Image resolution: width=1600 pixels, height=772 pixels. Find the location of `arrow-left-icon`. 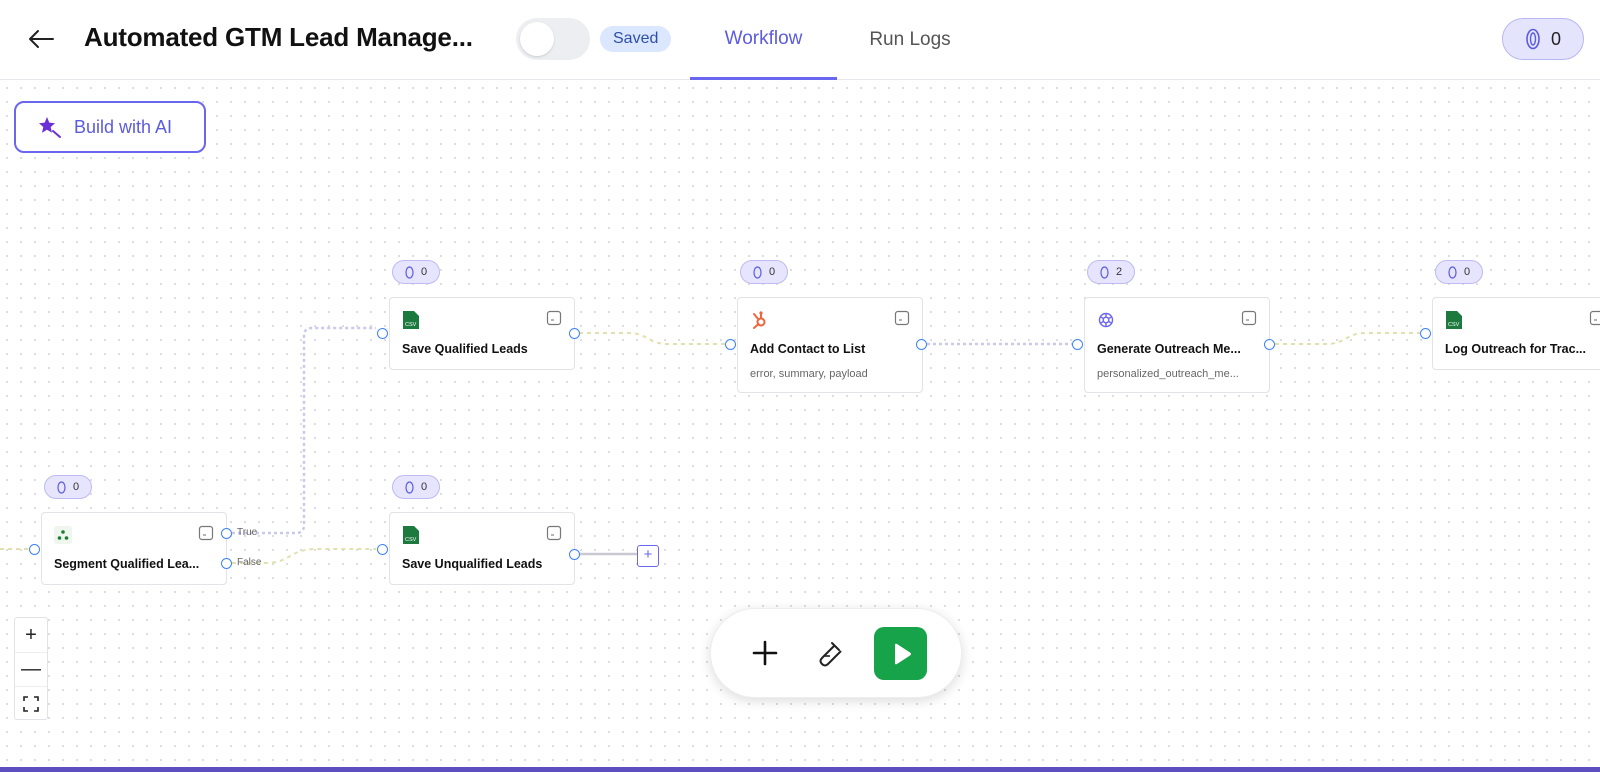

arrow-left-icon is located at coordinates (41, 39).